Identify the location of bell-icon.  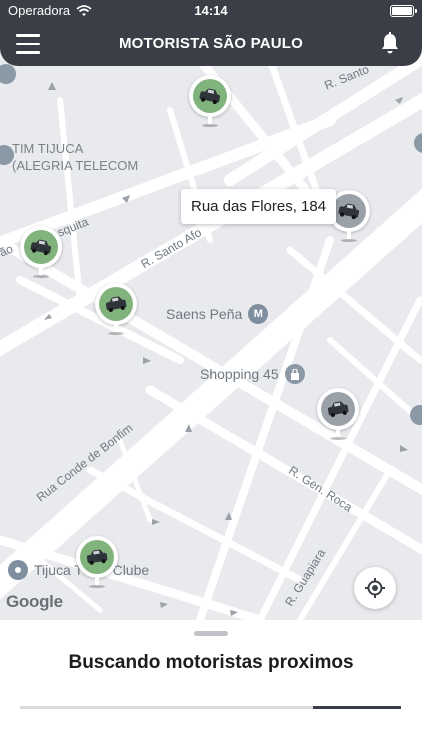
(390, 43).